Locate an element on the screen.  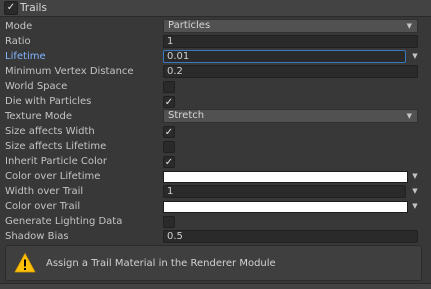
mode-value: Particles is located at coordinates (189, 25).